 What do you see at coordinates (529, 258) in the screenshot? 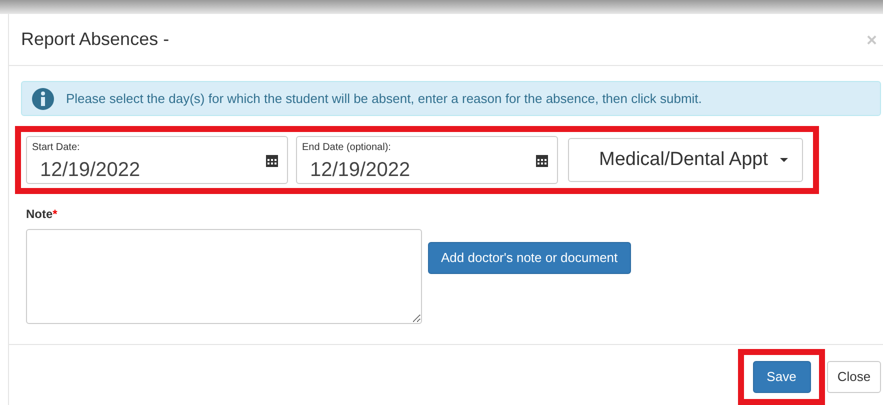
I see `attach-document-button: Add doctor's note or document` at bounding box center [529, 258].